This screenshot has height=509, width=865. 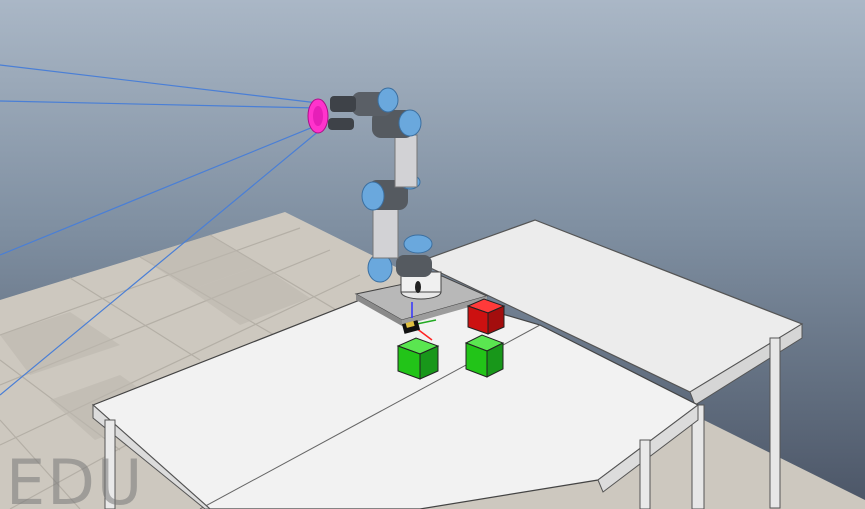 I want to click on camera-marker, so click(x=318, y=116).